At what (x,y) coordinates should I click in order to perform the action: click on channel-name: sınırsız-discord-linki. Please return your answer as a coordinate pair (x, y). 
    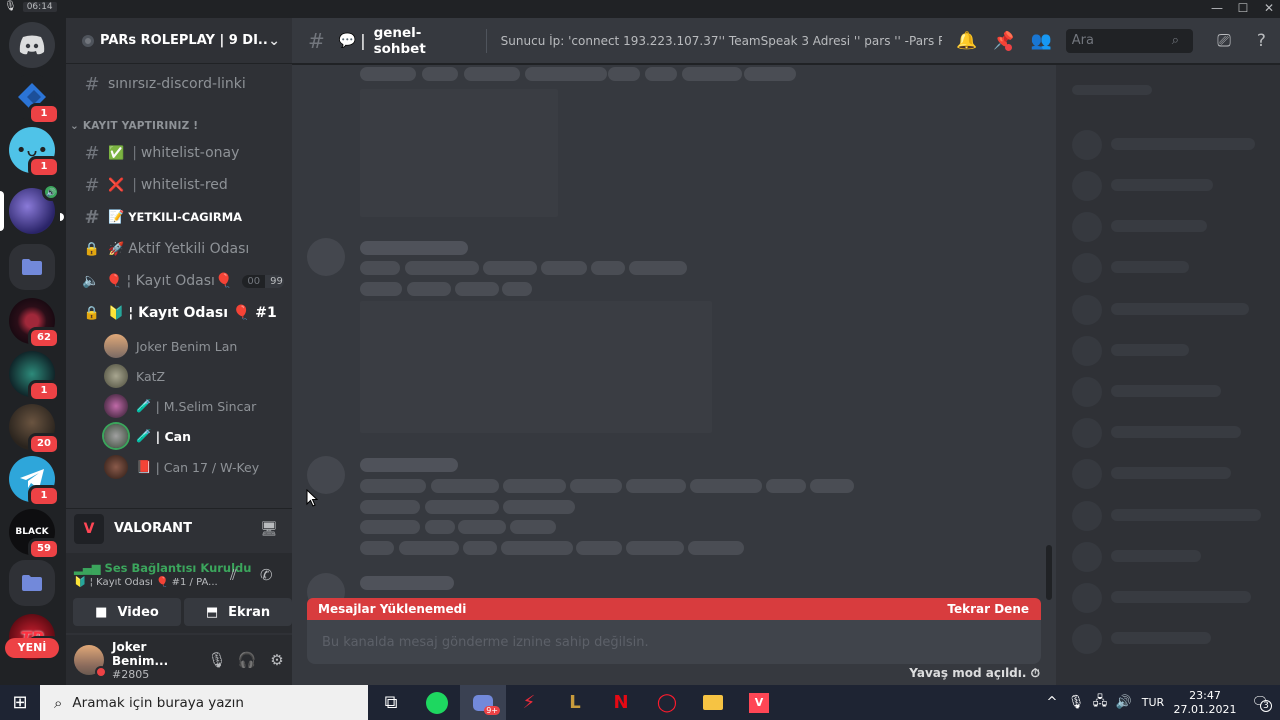
    Looking at the image, I should click on (177, 84).